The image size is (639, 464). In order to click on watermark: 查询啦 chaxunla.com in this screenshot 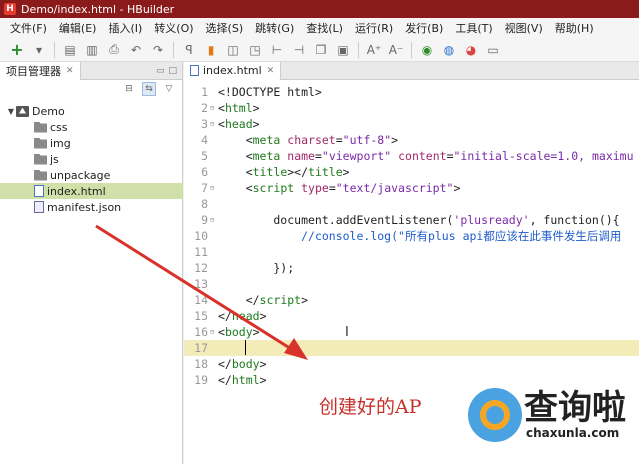, I will do `click(552, 417)`.